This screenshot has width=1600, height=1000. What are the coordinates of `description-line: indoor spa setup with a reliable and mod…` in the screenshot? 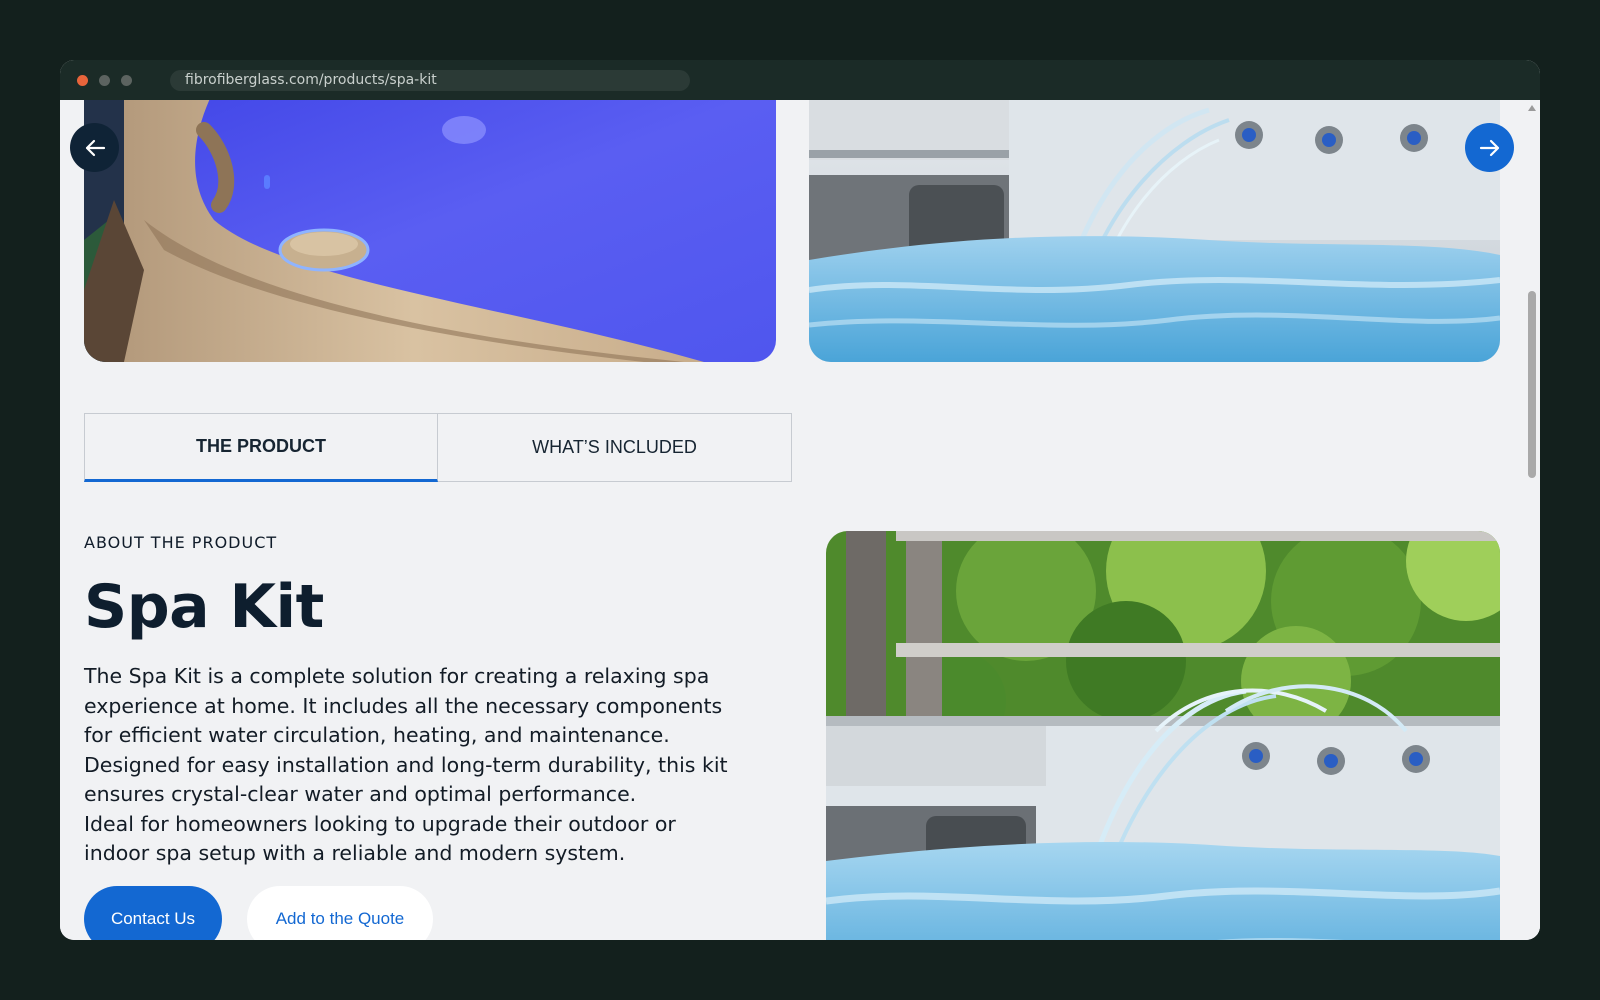 It's located at (355, 853).